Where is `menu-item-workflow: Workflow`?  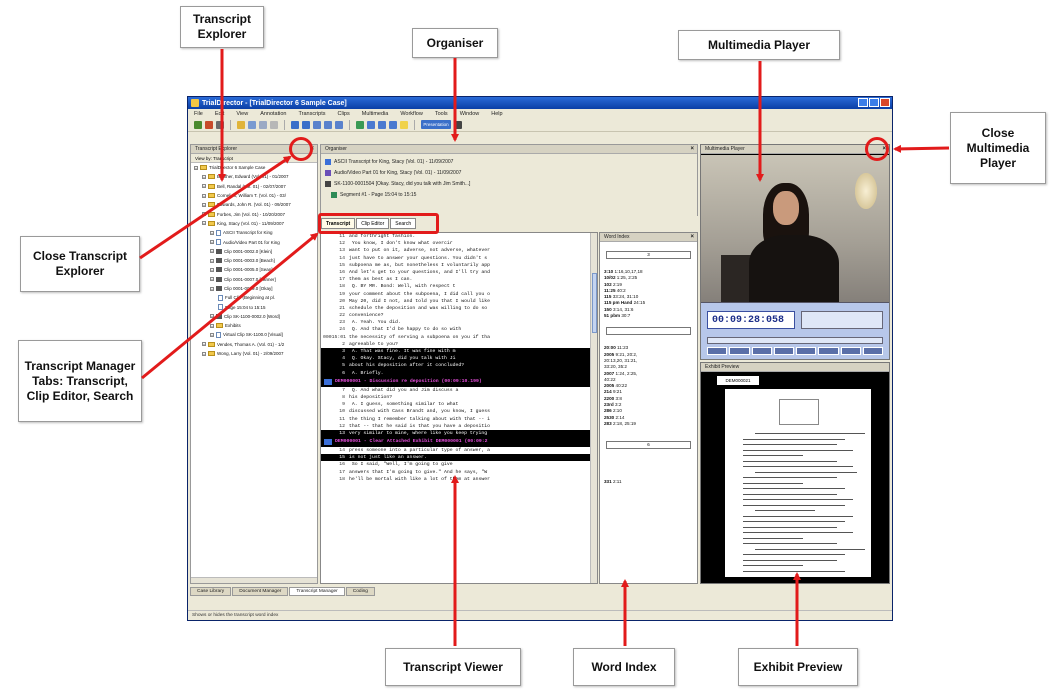 menu-item-workflow: Workflow is located at coordinates (411, 114).